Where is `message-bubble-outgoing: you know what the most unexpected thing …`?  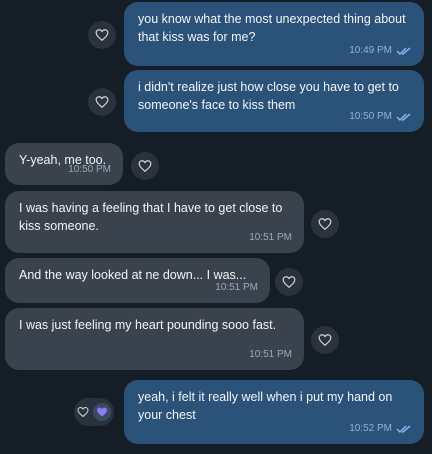
message-bubble-outgoing: you know what the most unexpected thing … is located at coordinates (274, 34).